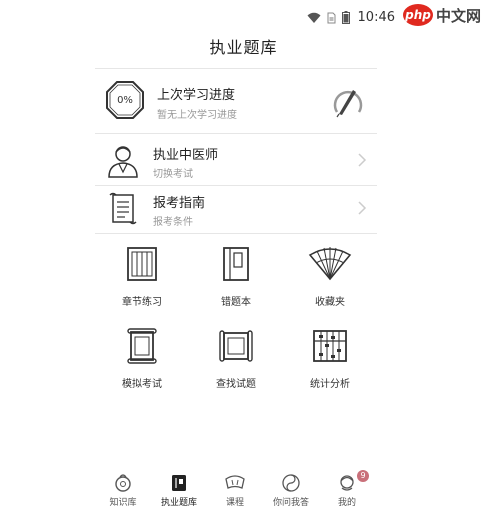  Describe the element at coordinates (178, 503) in the screenshot. I see `tab-label: 执业题库` at that location.